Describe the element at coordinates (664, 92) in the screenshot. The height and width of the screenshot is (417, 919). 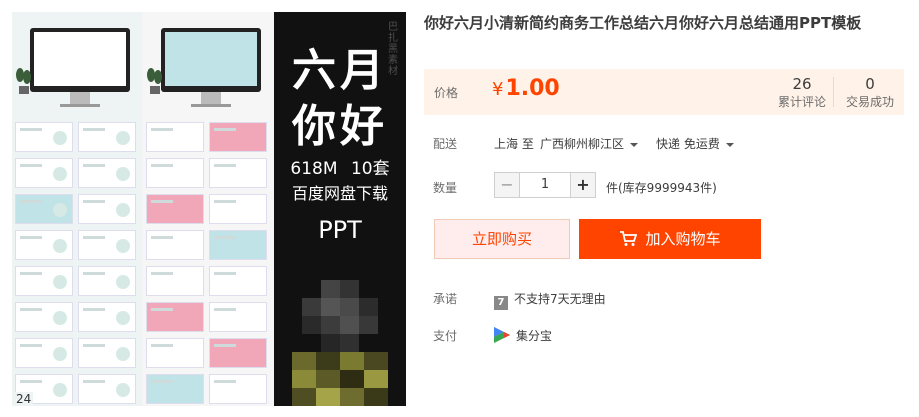
I see `price-box: 价格 ¥1.00 26 累计评论 0 交易成功` at that location.